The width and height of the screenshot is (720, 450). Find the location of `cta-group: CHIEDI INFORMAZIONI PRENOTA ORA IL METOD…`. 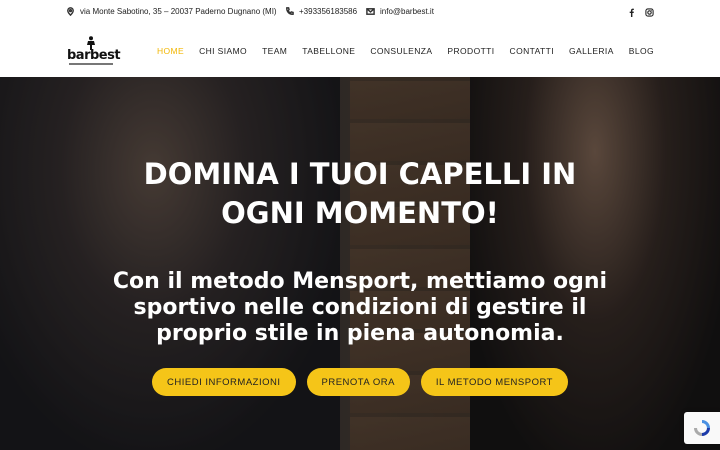

cta-group: CHIEDI INFORMAZIONI PRENOTA ORA IL METOD… is located at coordinates (360, 382).